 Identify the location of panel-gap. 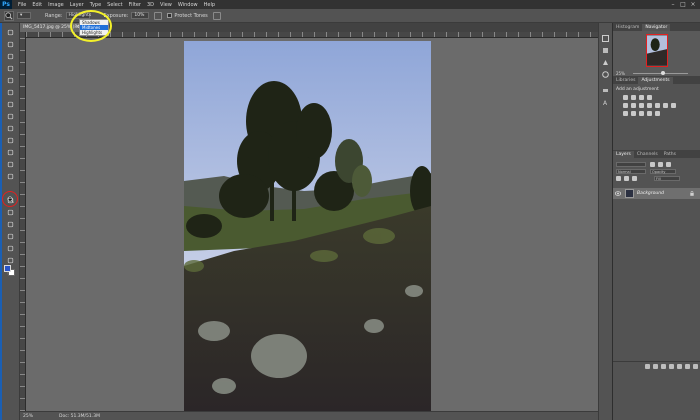
(656, 136).